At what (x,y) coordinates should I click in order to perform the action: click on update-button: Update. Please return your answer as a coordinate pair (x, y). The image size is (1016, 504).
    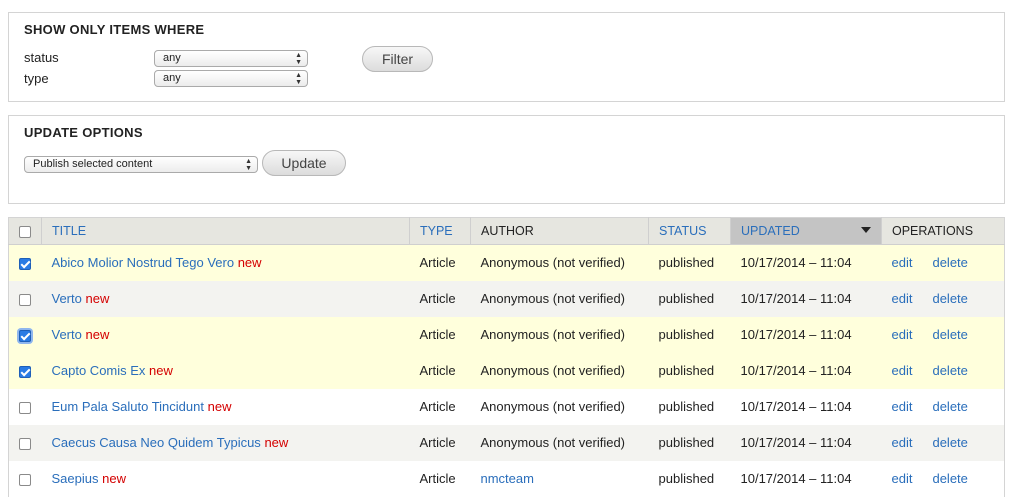
    Looking at the image, I should click on (304, 163).